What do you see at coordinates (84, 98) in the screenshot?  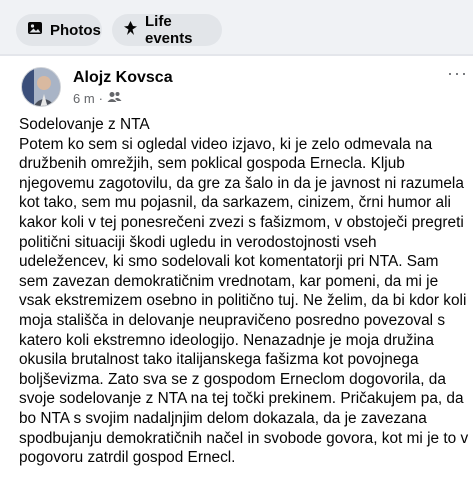 I see `post-timestamp: 6 m` at bounding box center [84, 98].